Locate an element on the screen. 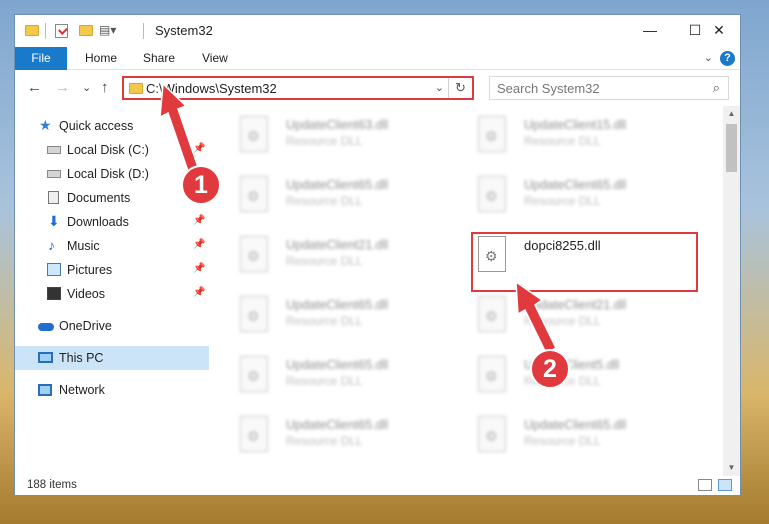  title-bar: ▤▾ System32 — ☐ ✕ is located at coordinates (377, 31).